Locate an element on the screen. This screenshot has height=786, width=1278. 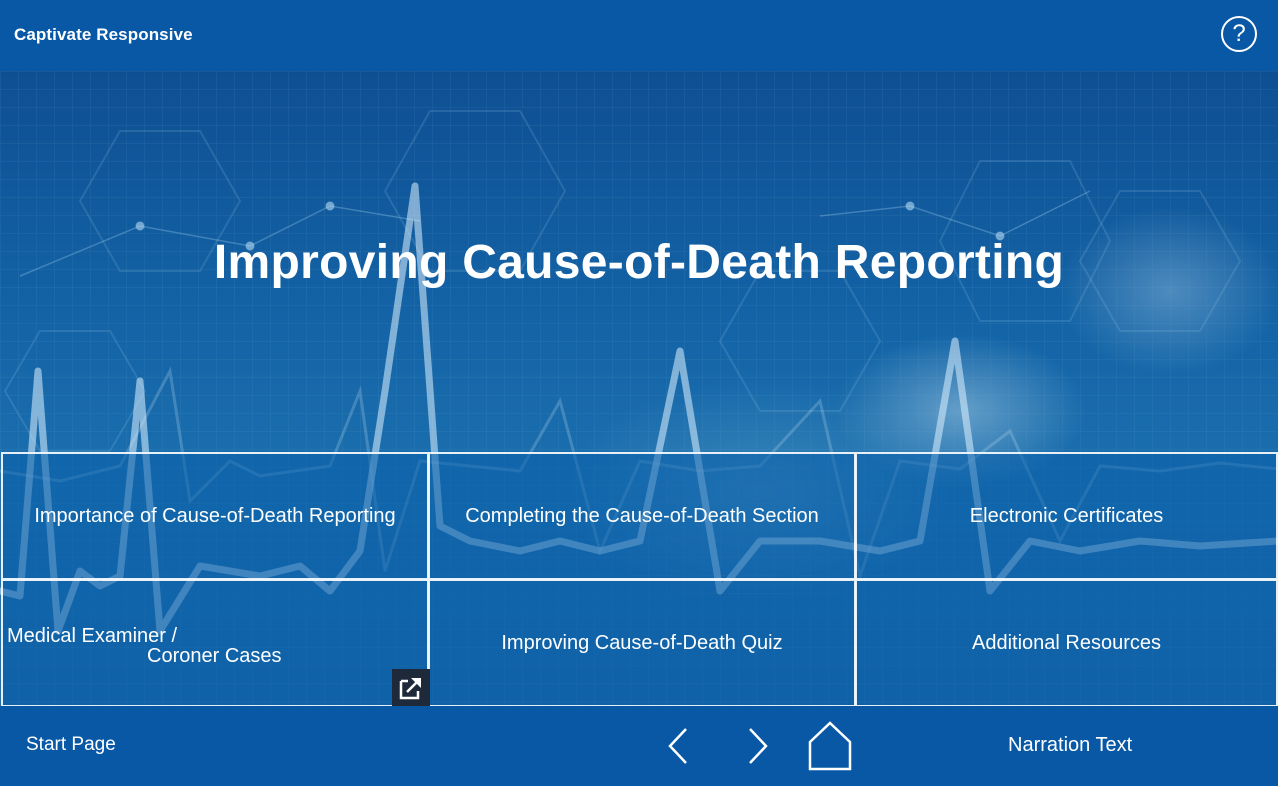
header-bar: Captivate Responsive ? is located at coordinates (639, 36).